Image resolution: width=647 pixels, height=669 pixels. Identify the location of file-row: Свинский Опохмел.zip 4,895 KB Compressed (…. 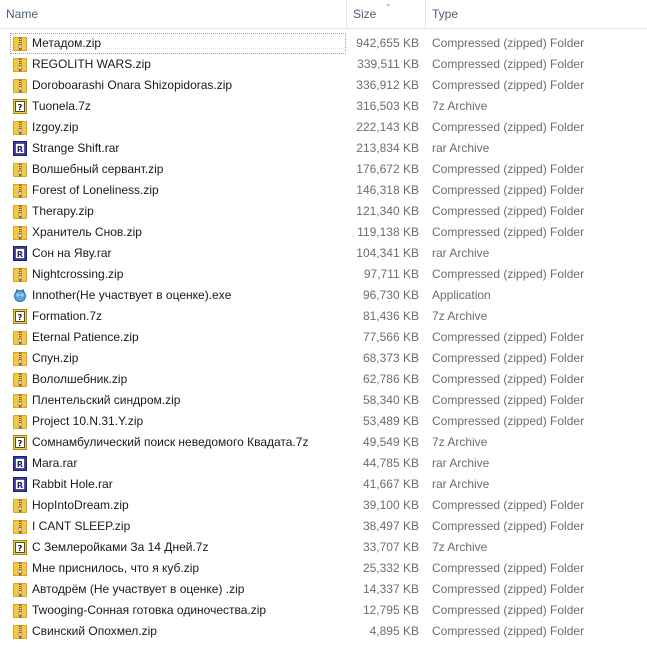
(323, 631).